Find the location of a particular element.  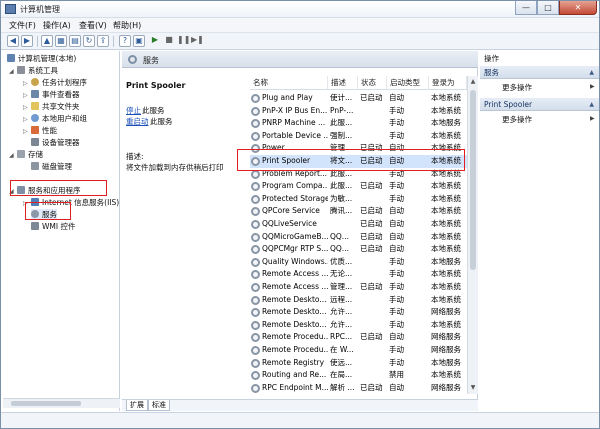

tree-device-manager: 设备管理器 is located at coordinates (55, 142).